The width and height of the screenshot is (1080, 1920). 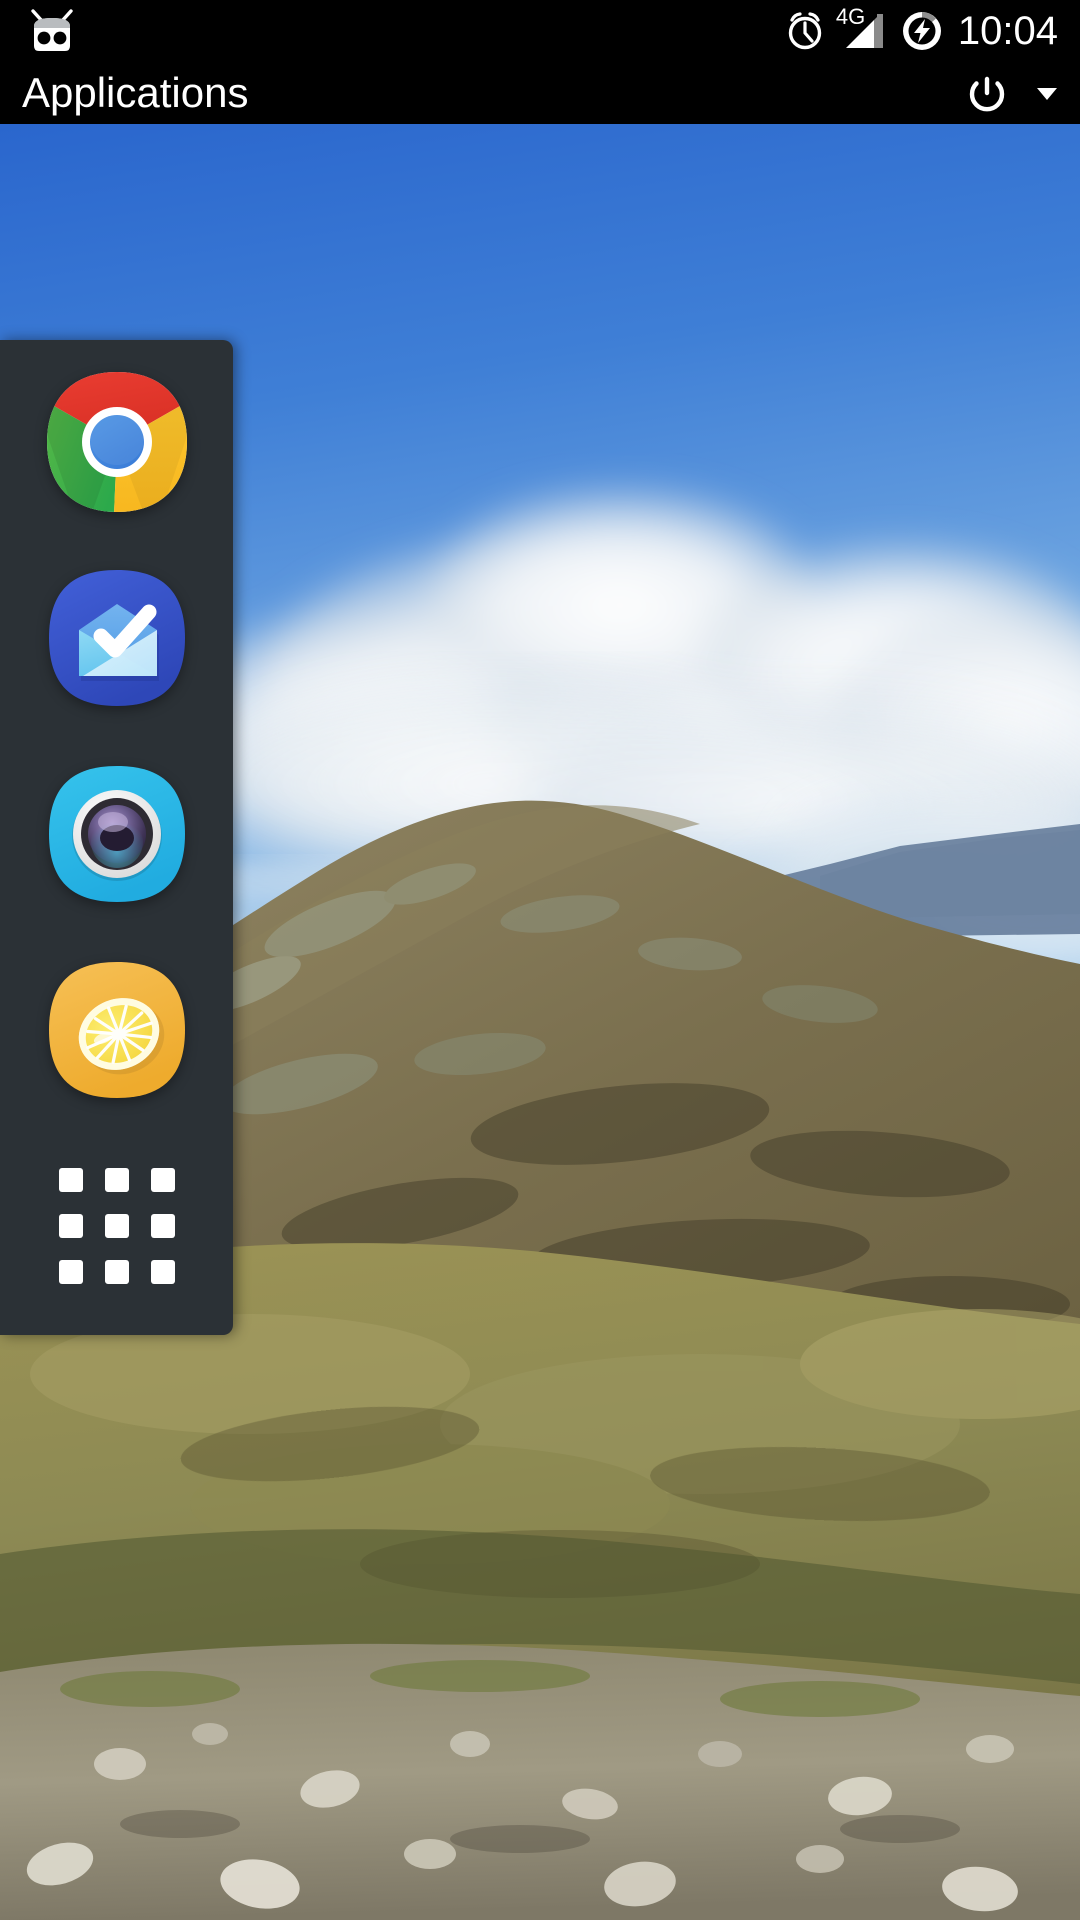 What do you see at coordinates (1007, 31) in the screenshot?
I see `status-clock: 10:04` at bounding box center [1007, 31].